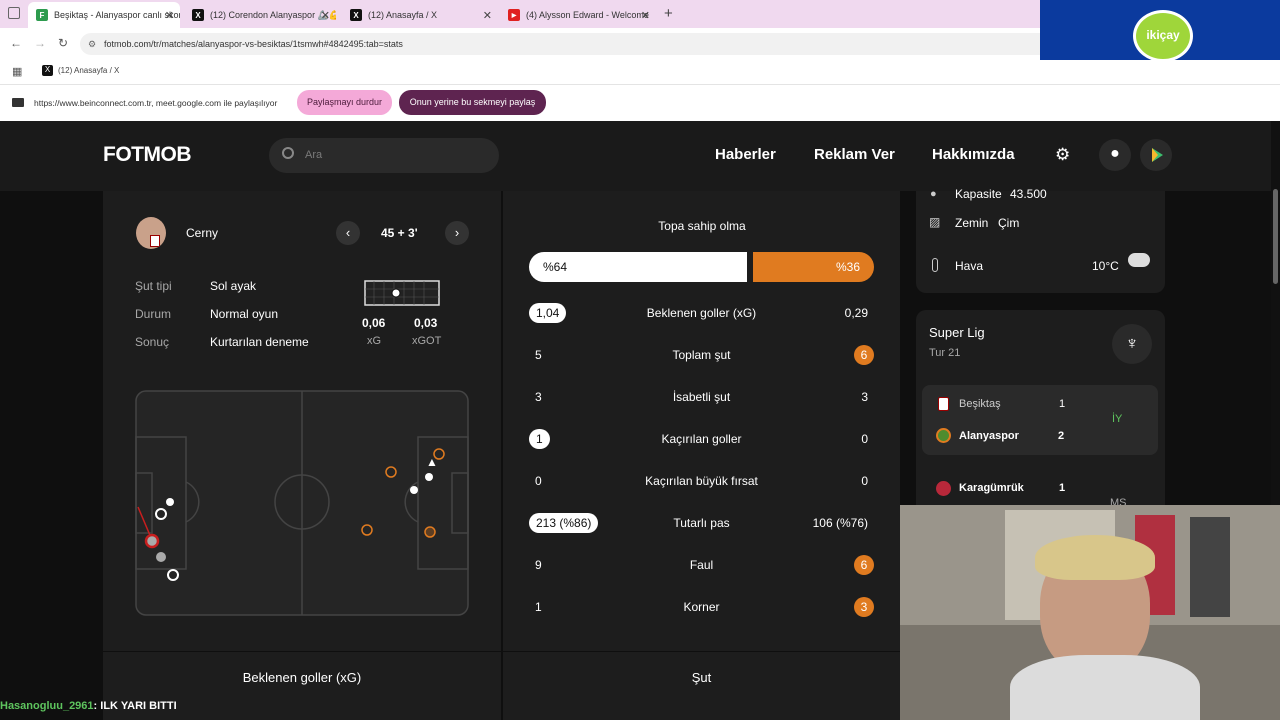 This screenshot has height=720, width=1280. Describe the element at coordinates (745, 154) in the screenshot. I see `nav-news: Haberler` at that location.